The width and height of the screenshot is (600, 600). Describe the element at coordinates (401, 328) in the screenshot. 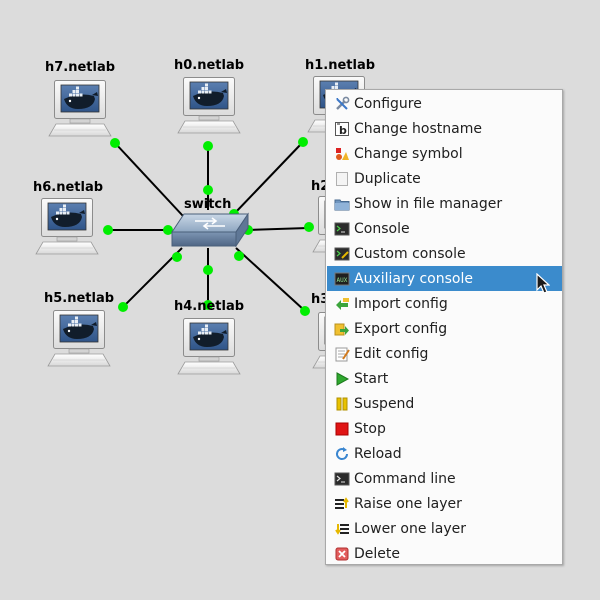

I see `menu-item-label: Export config` at that location.